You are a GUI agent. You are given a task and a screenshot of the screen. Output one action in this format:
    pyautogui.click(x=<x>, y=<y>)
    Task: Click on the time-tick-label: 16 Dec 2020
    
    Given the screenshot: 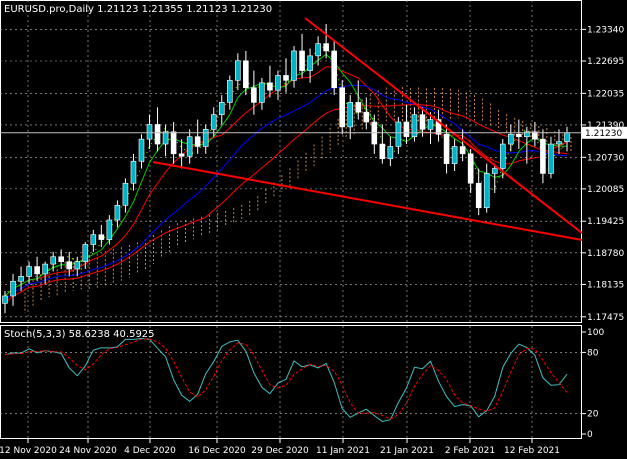 What is the action you would take?
    pyautogui.click(x=217, y=451)
    